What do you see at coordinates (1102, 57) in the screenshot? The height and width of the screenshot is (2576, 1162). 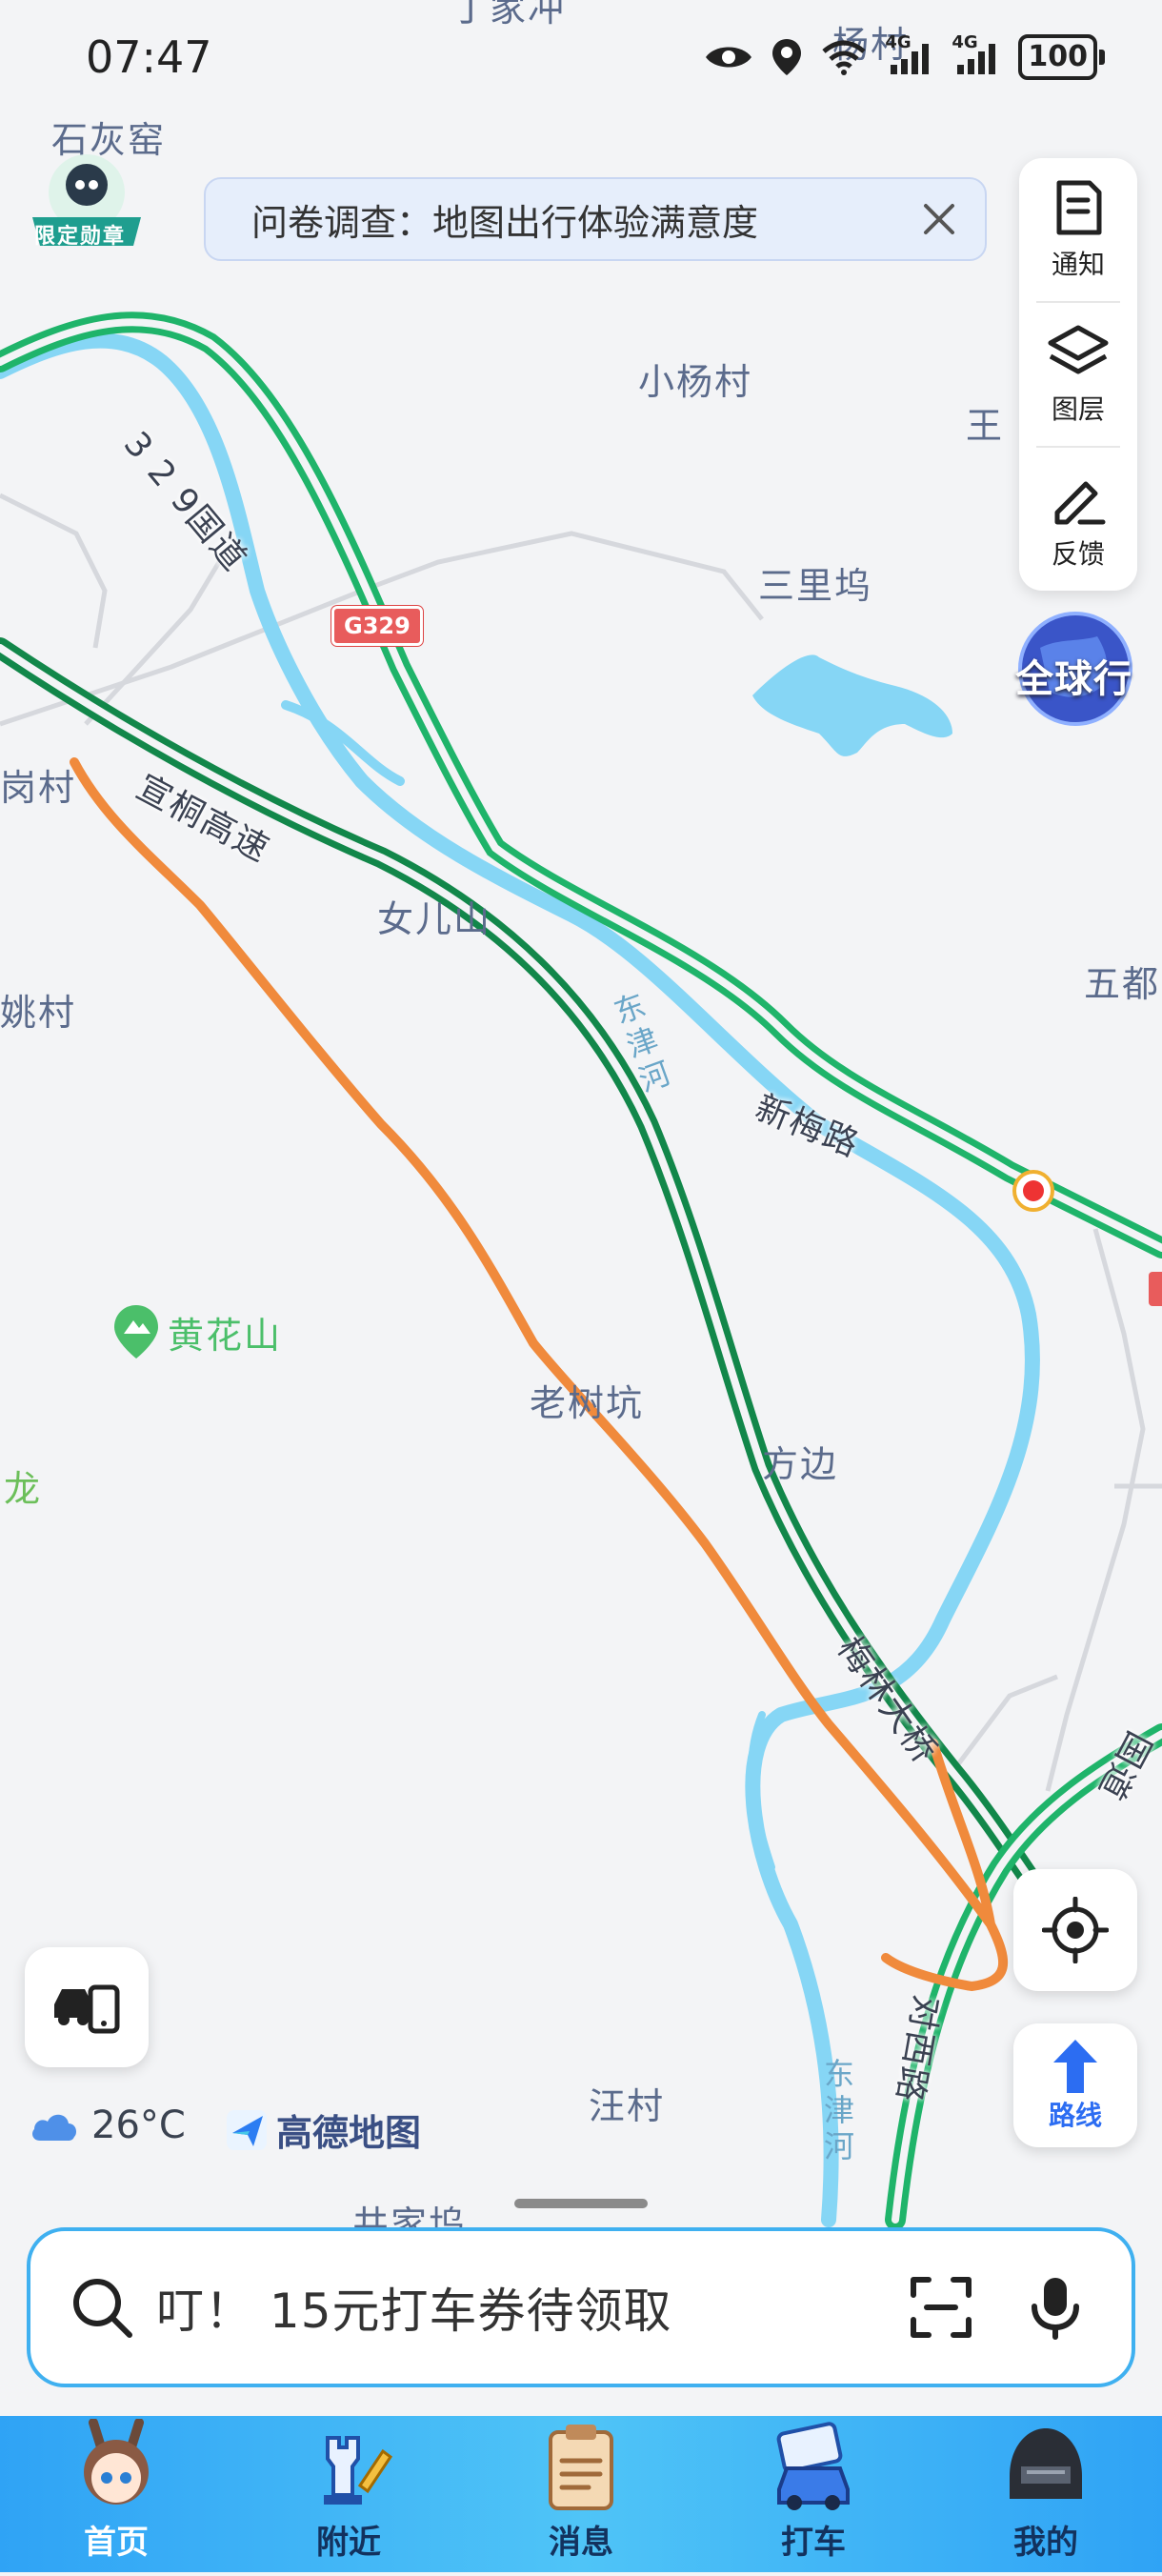 I see `battery-tip` at bounding box center [1102, 57].